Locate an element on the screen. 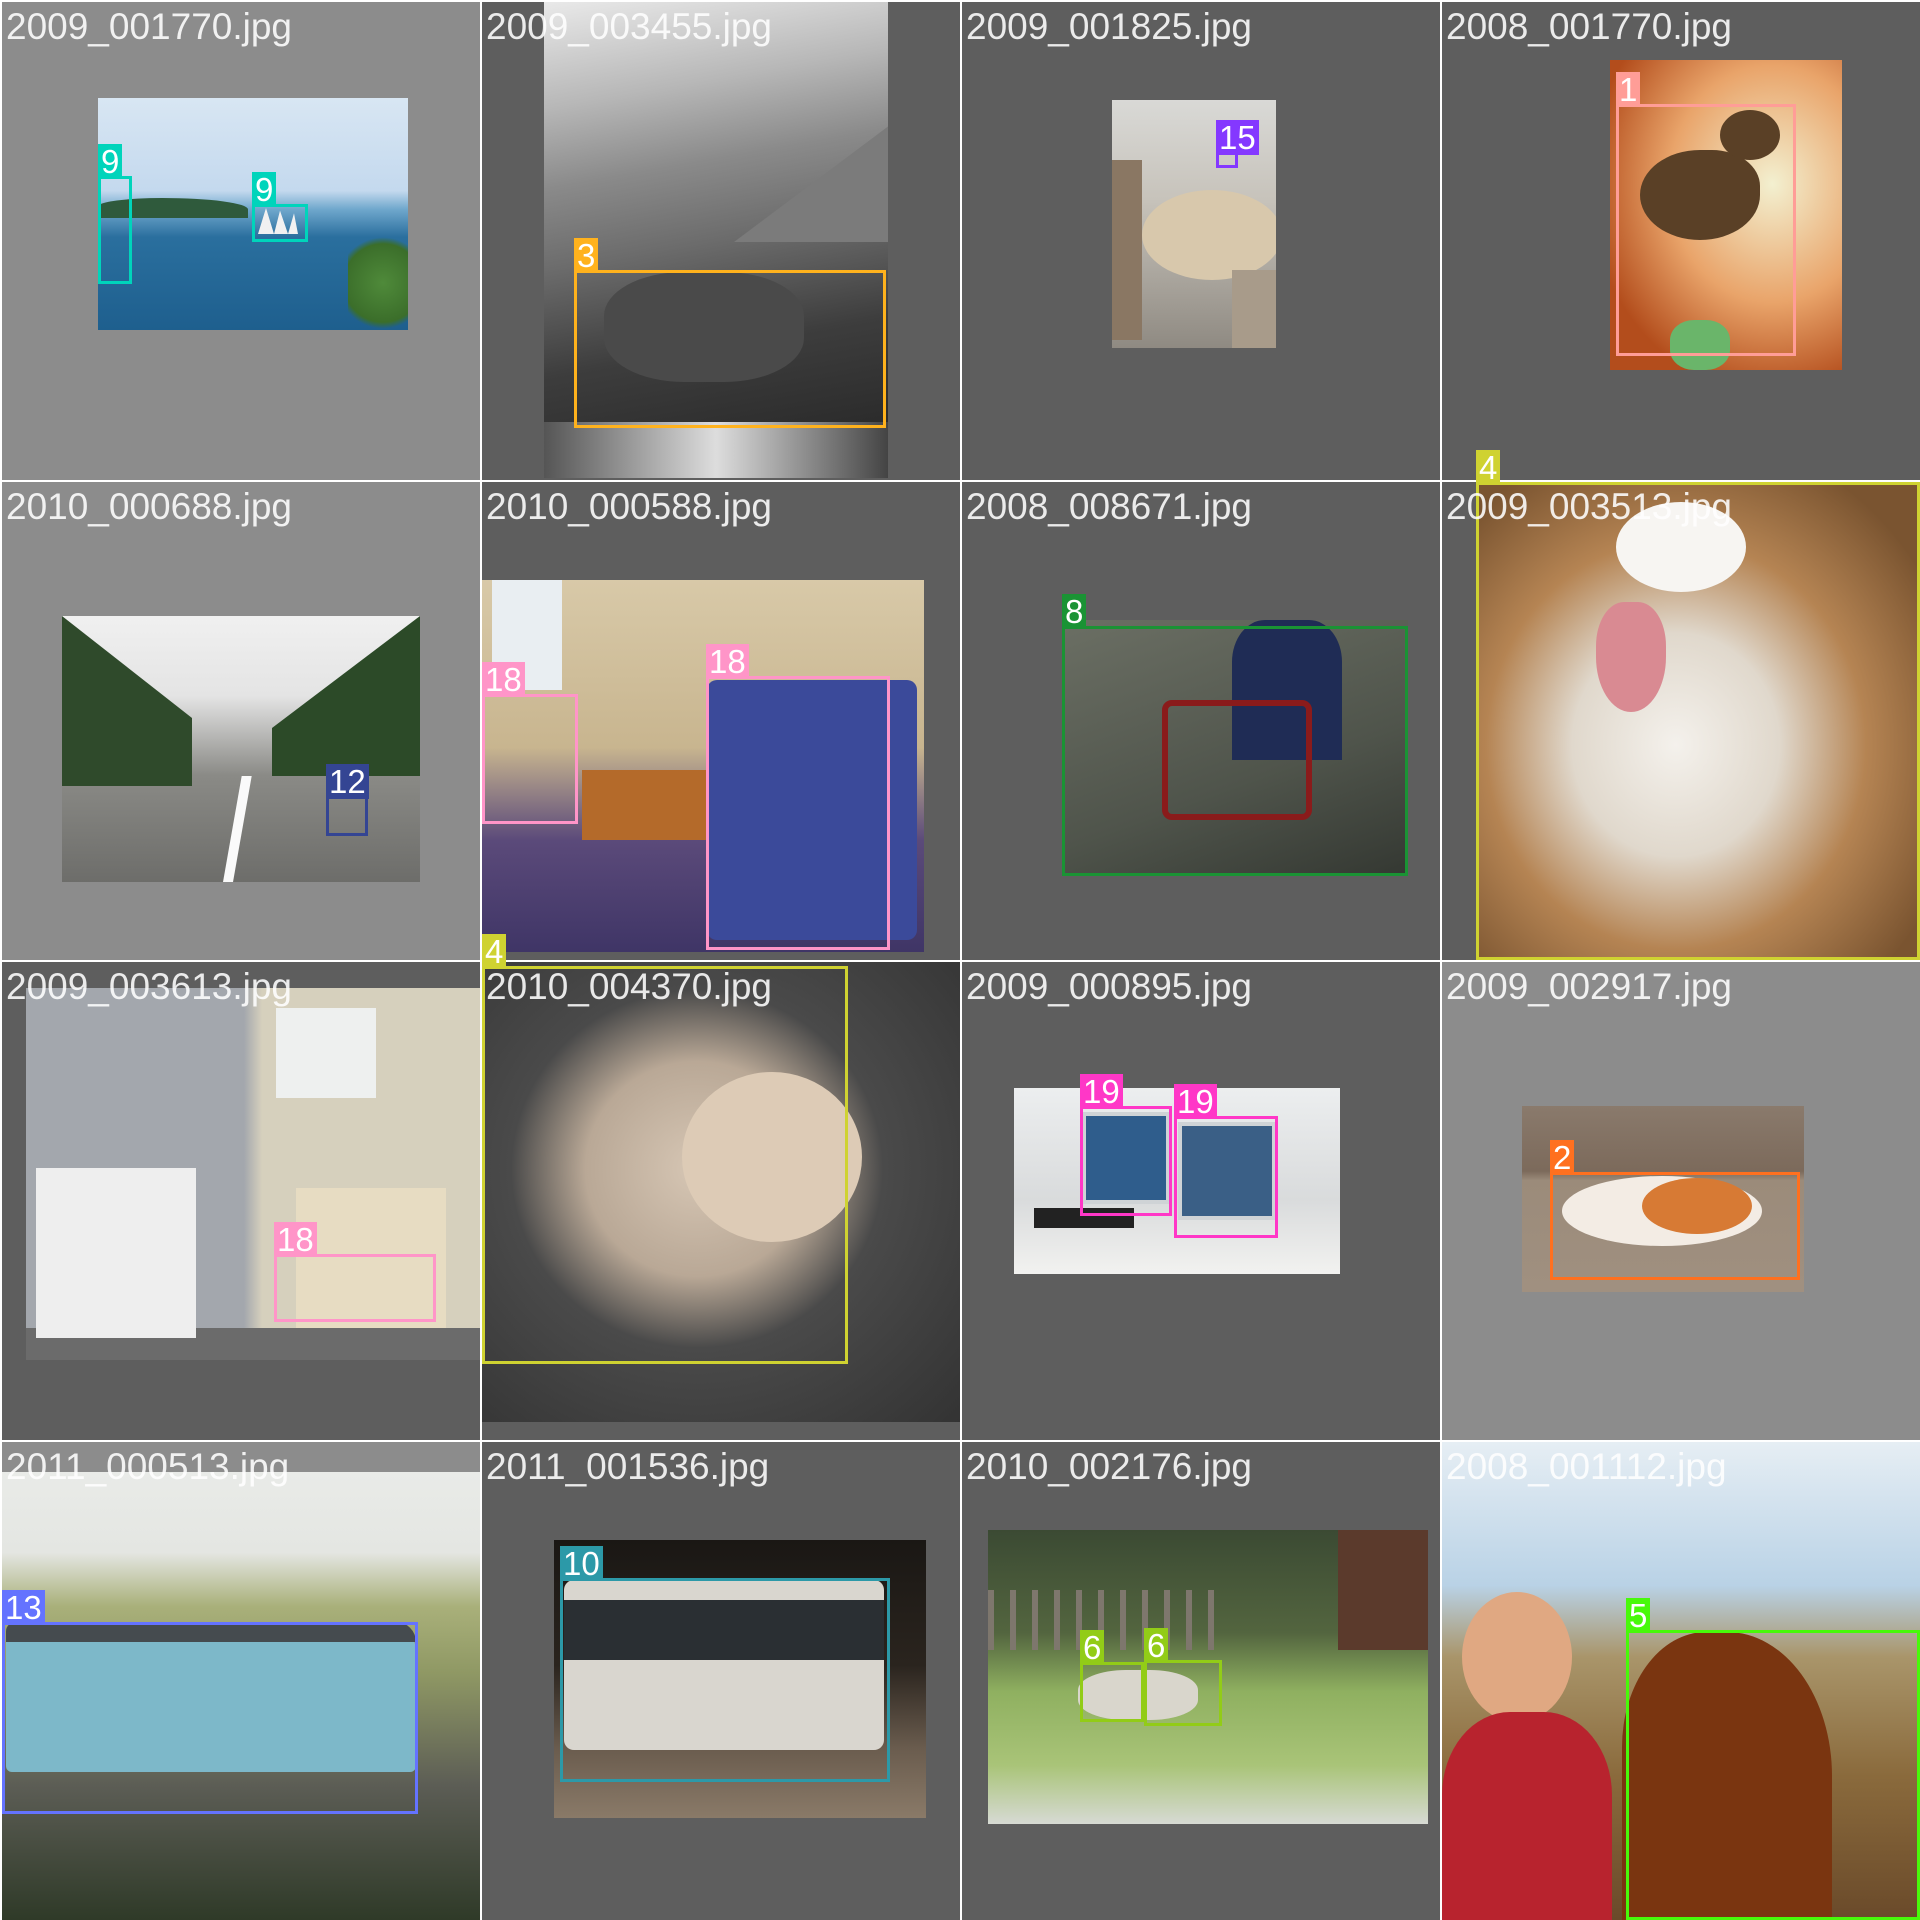 This screenshot has height=1920, width=1920. image-filename: 2011_000513.jpg is located at coordinates (148, 1466).